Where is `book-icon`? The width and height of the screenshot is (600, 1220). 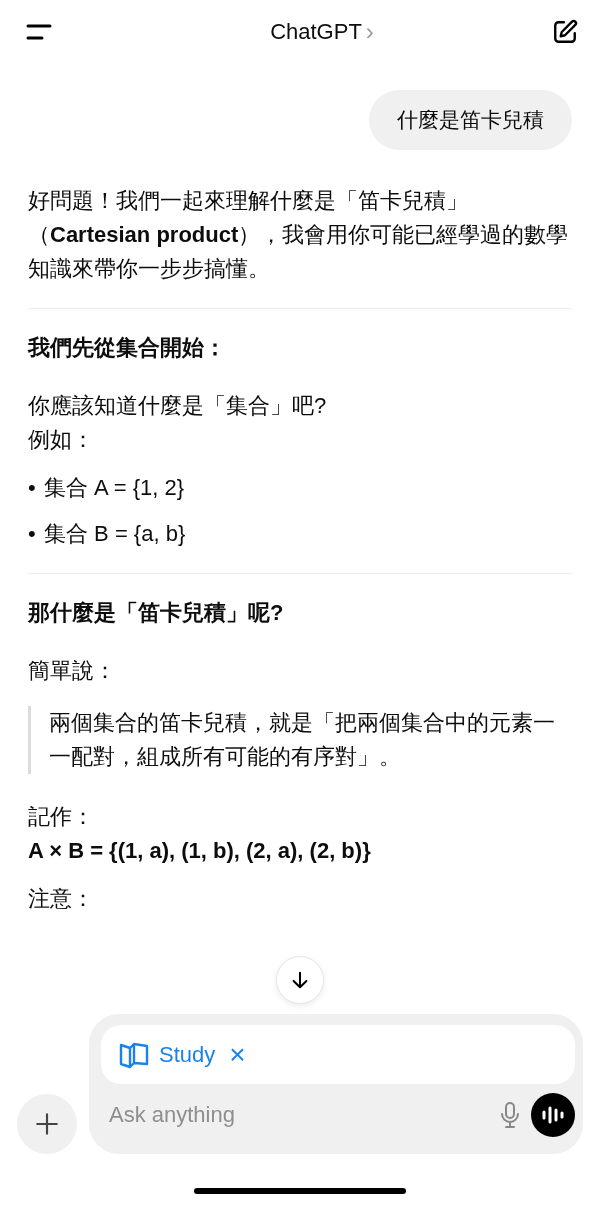
book-icon is located at coordinates (134, 1054).